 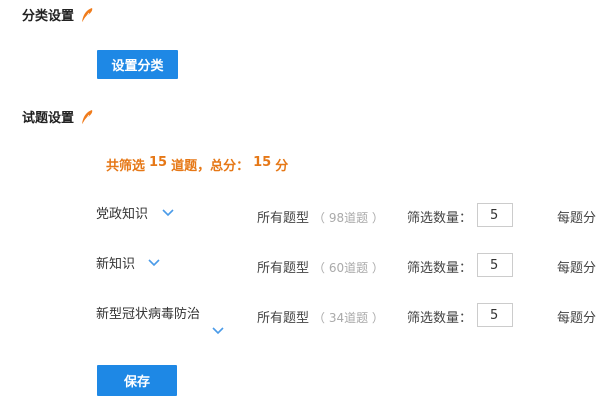 I want to click on save-button: 保存, so click(x=137, y=380).